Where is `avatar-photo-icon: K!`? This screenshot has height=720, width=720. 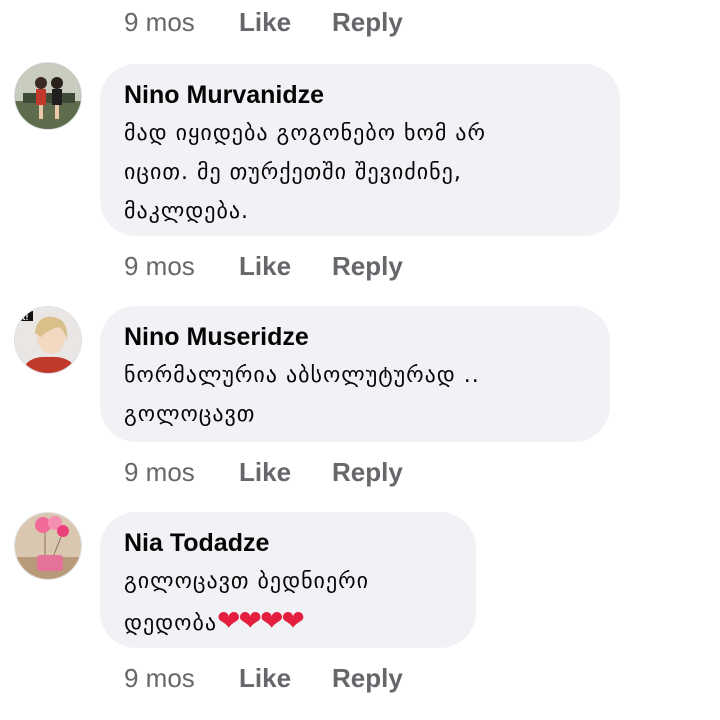
avatar-photo-icon: K! is located at coordinates (48, 340).